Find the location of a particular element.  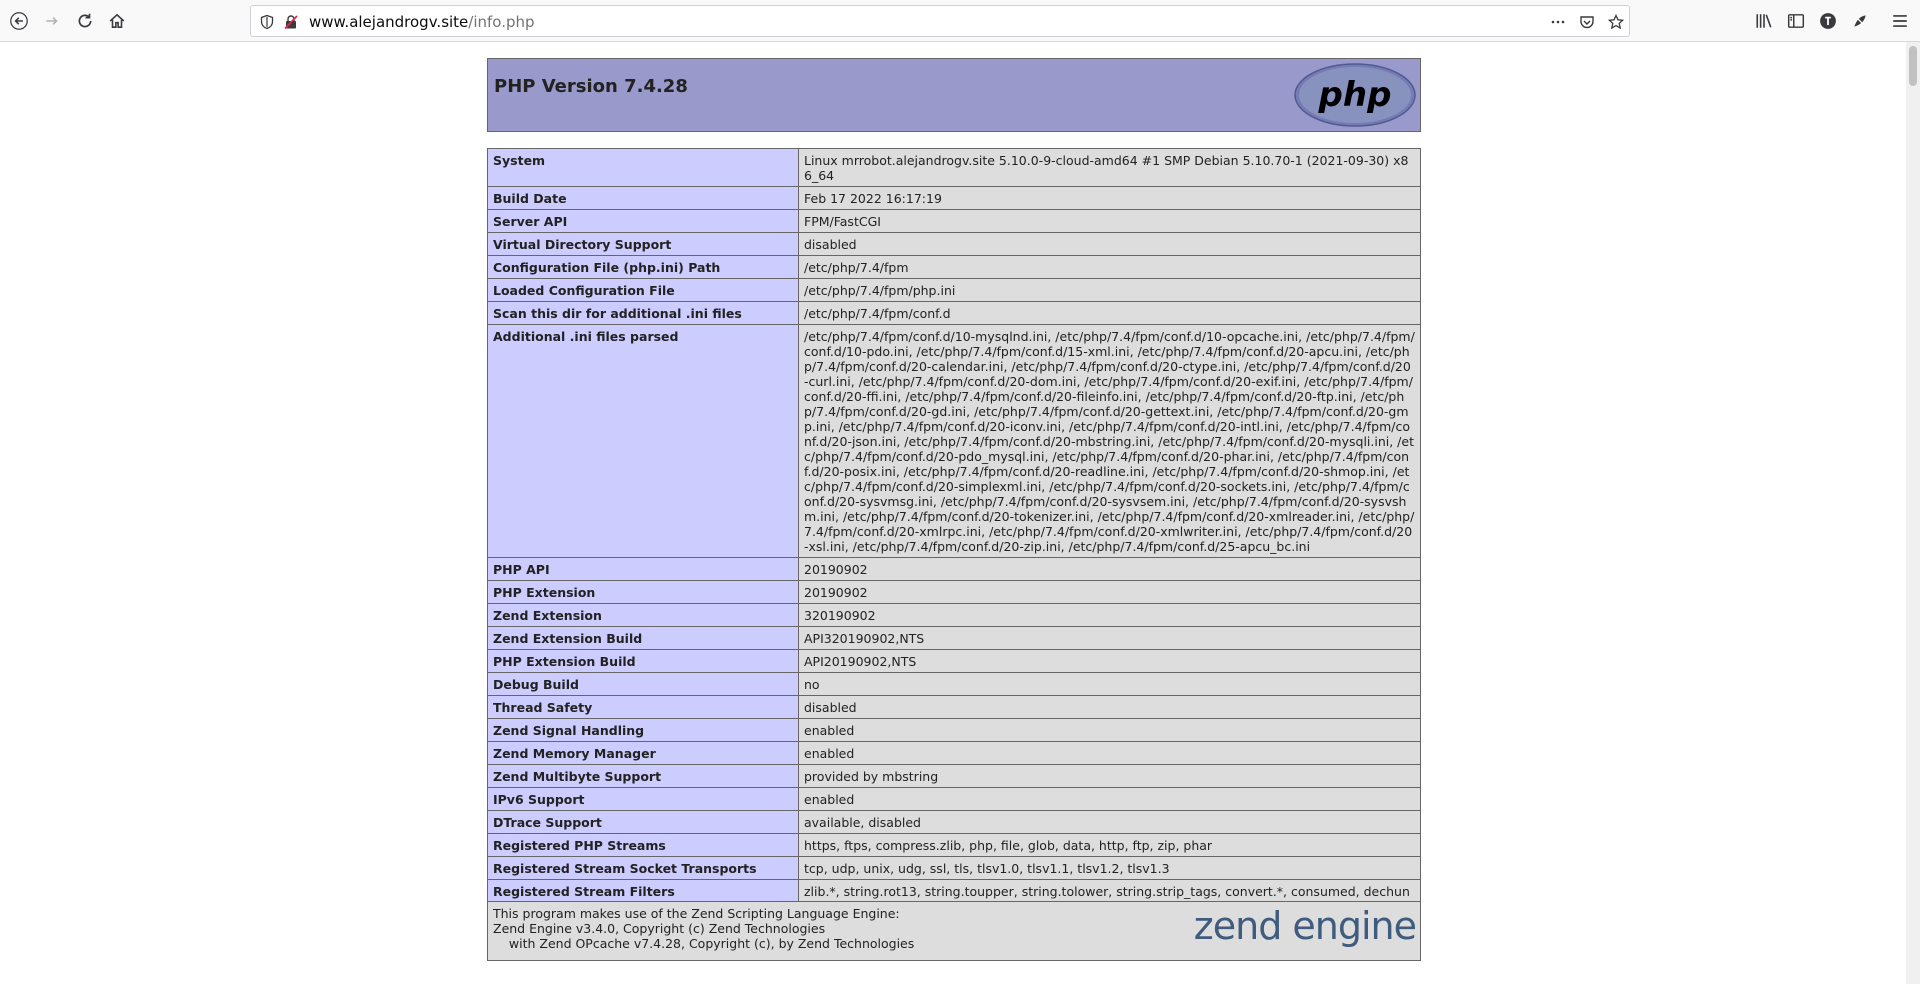

info-key: PHP Extension Build is located at coordinates (643, 661).